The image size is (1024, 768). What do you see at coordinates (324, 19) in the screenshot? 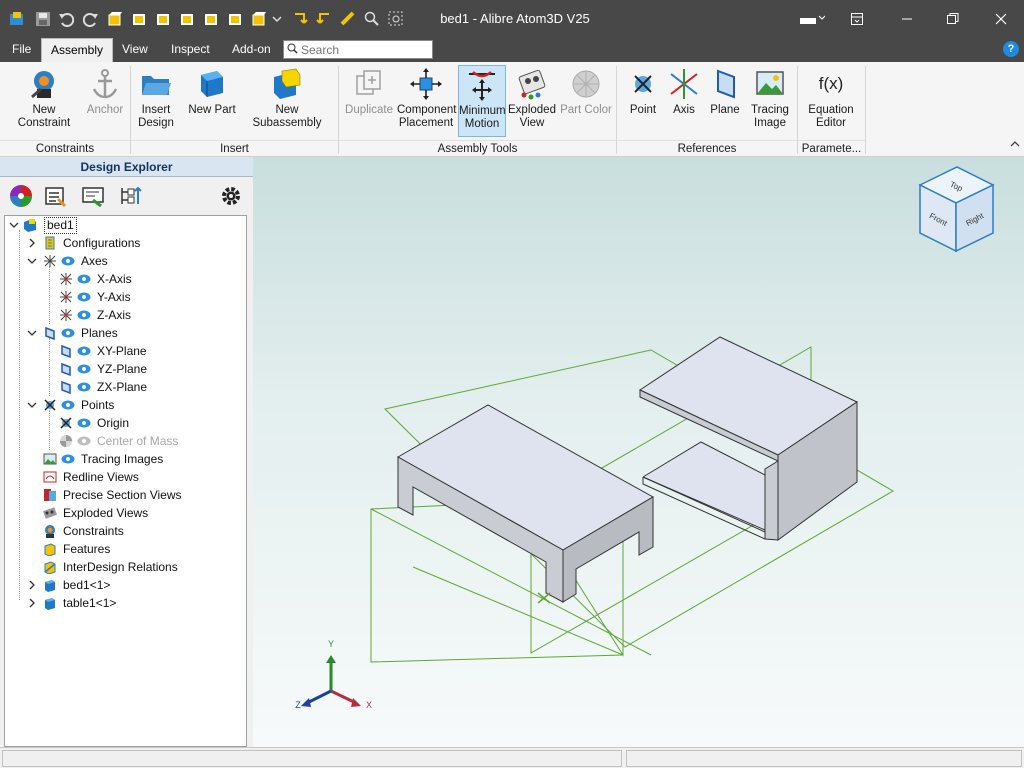
I see `flip-right-icon` at bounding box center [324, 19].